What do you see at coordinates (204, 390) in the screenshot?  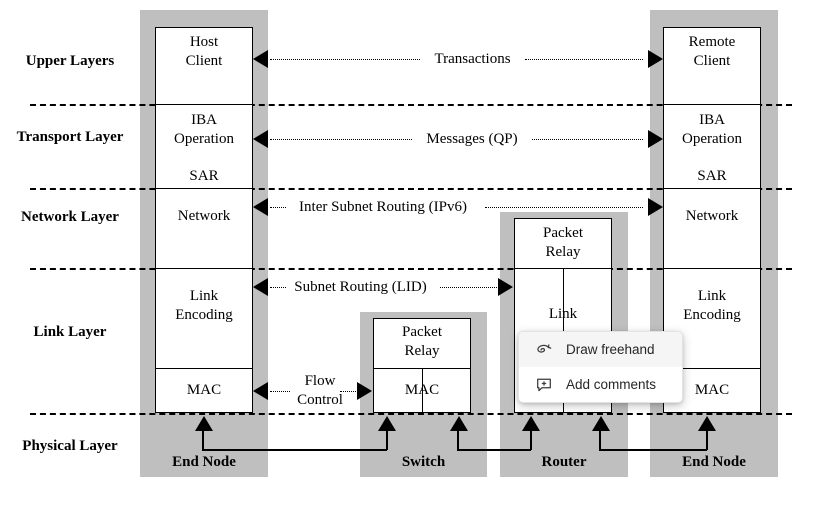 I see `cell-end-node-left-mac: MAC` at bounding box center [204, 390].